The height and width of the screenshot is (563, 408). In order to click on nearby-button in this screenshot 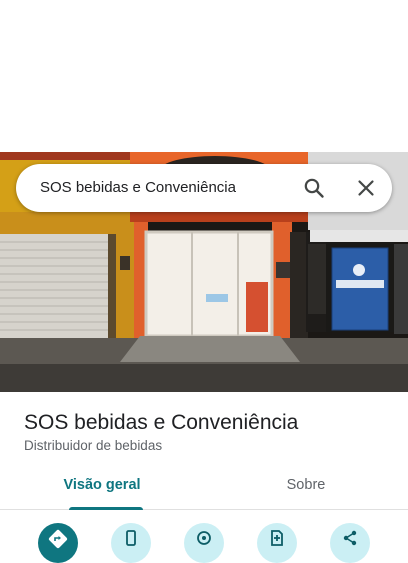, I will do `click(204, 543)`.